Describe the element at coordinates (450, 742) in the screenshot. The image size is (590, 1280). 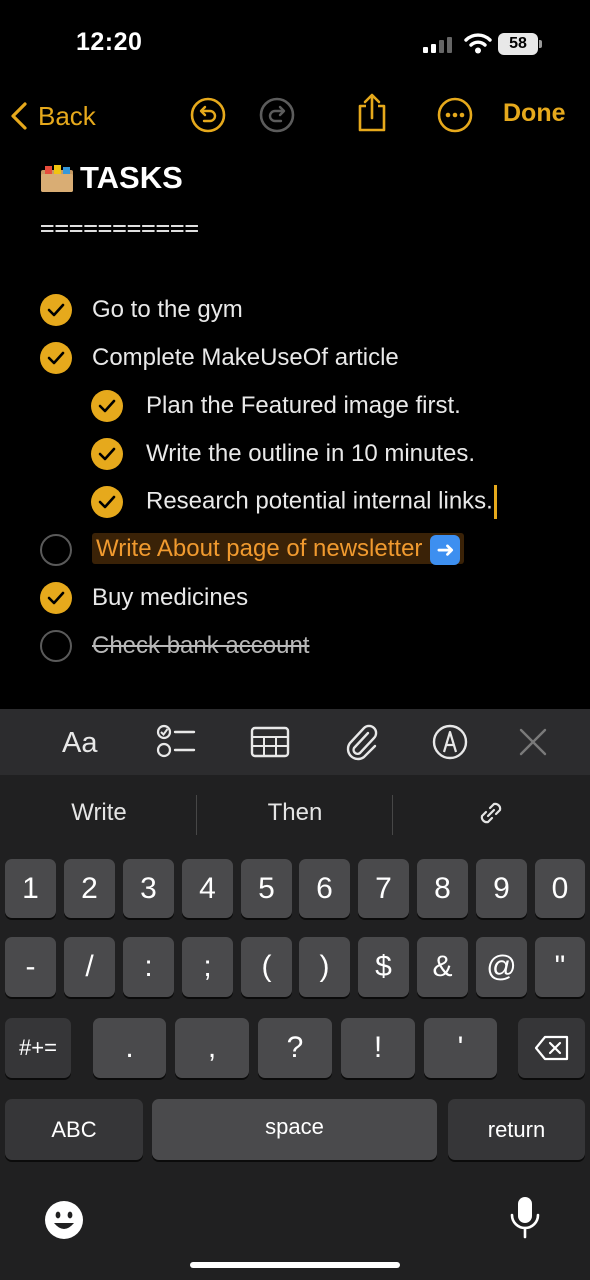
I see `markup-pen-icon` at that location.